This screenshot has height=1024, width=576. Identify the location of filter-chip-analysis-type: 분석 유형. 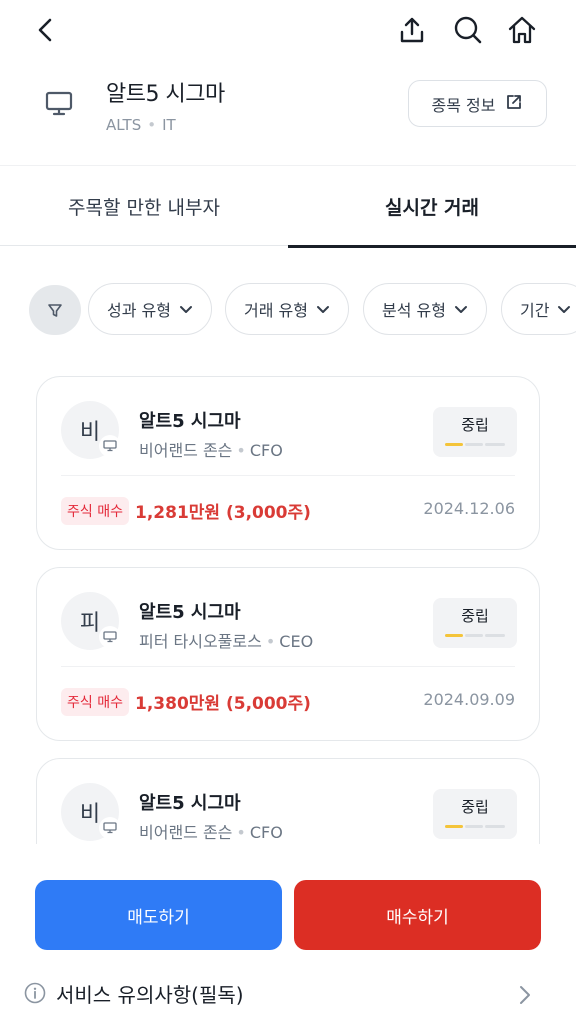
(425, 309).